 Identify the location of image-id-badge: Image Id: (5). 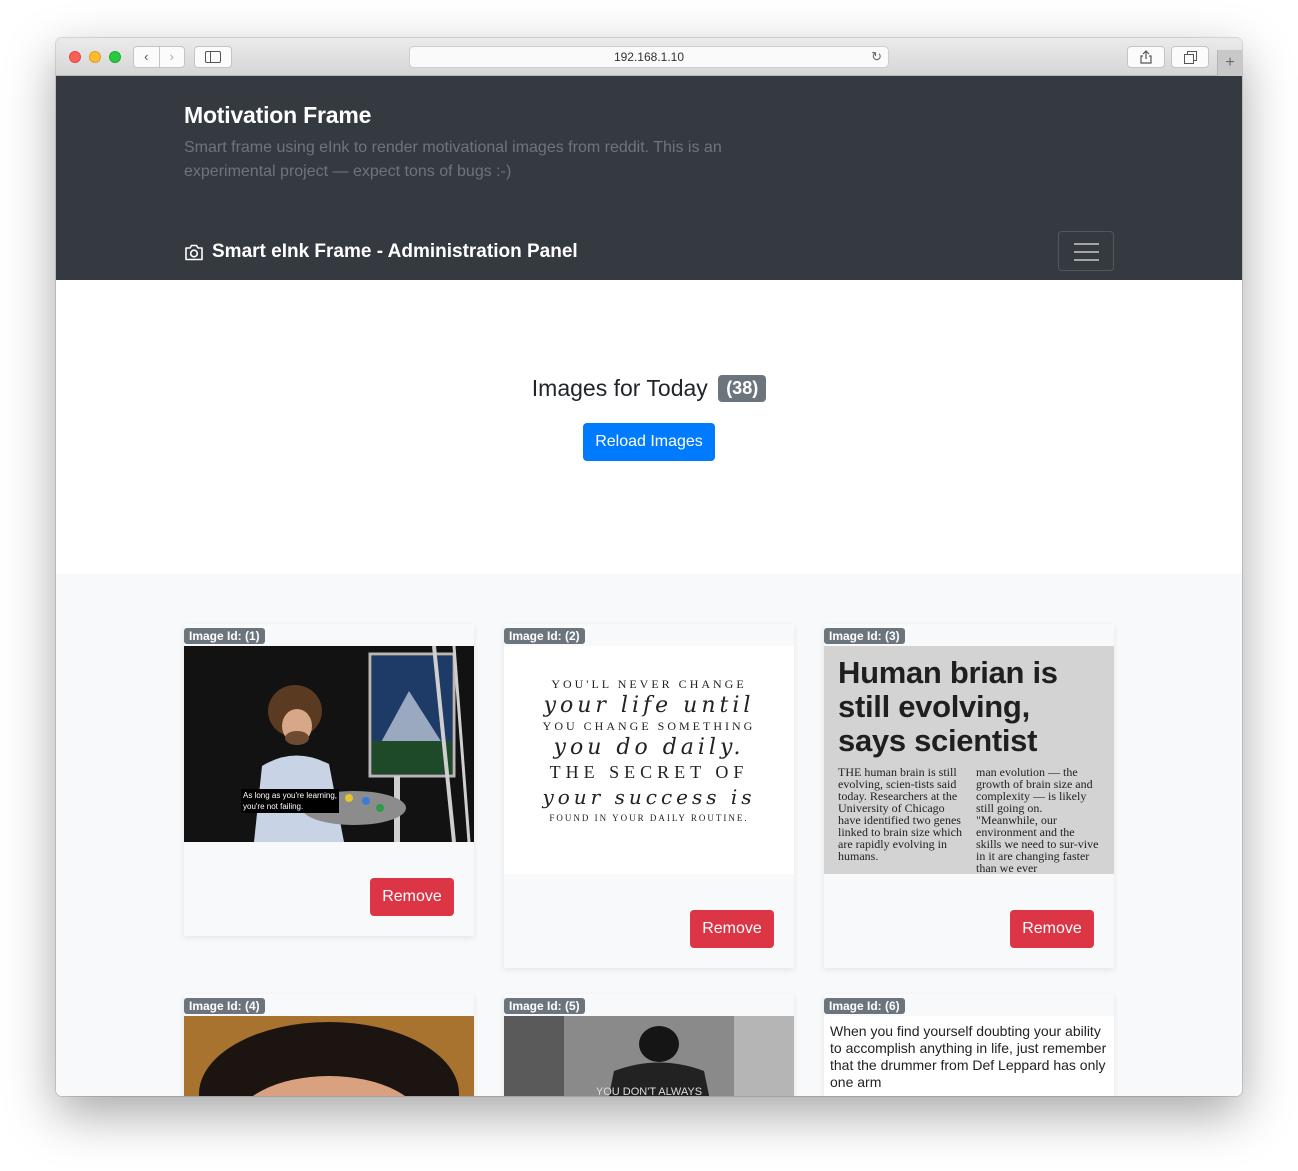
(544, 1006).